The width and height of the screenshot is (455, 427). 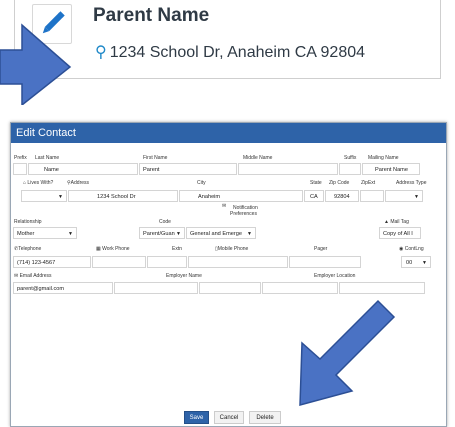 What do you see at coordinates (288, 169) in the screenshot?
I see `middle-name-field` at bounding box center [288, 169].